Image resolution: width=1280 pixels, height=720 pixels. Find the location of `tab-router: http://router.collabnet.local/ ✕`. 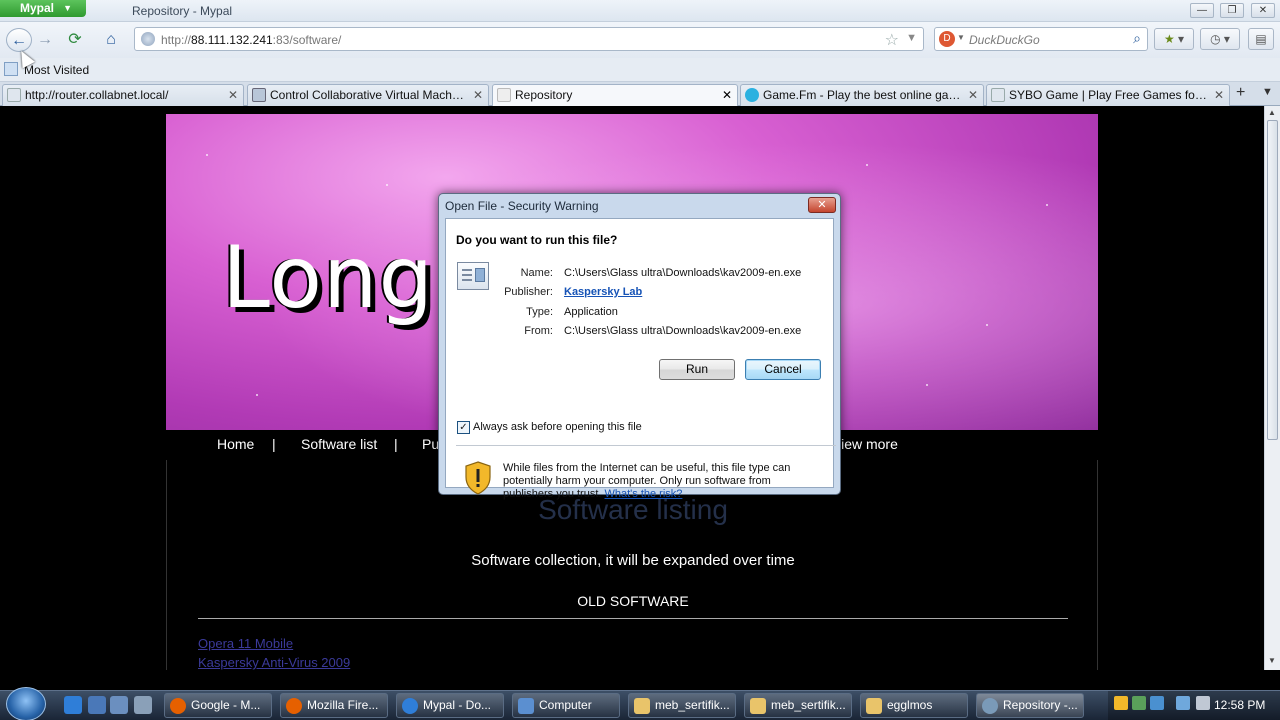

tab-router: http://router.collabnet.local/ ✕ is located at coordinates (123, 95).